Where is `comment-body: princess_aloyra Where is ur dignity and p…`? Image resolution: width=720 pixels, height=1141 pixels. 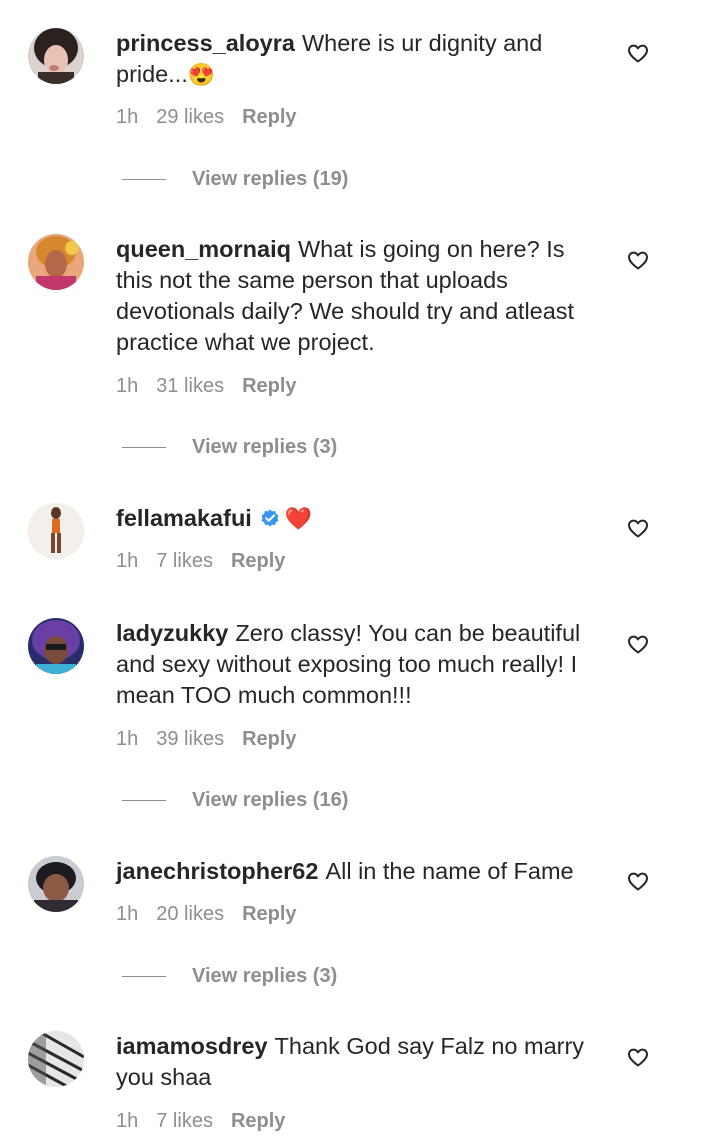
comment-body: princess_aloyra Where is ur dignity and p… is located at coordinates (361, 59).